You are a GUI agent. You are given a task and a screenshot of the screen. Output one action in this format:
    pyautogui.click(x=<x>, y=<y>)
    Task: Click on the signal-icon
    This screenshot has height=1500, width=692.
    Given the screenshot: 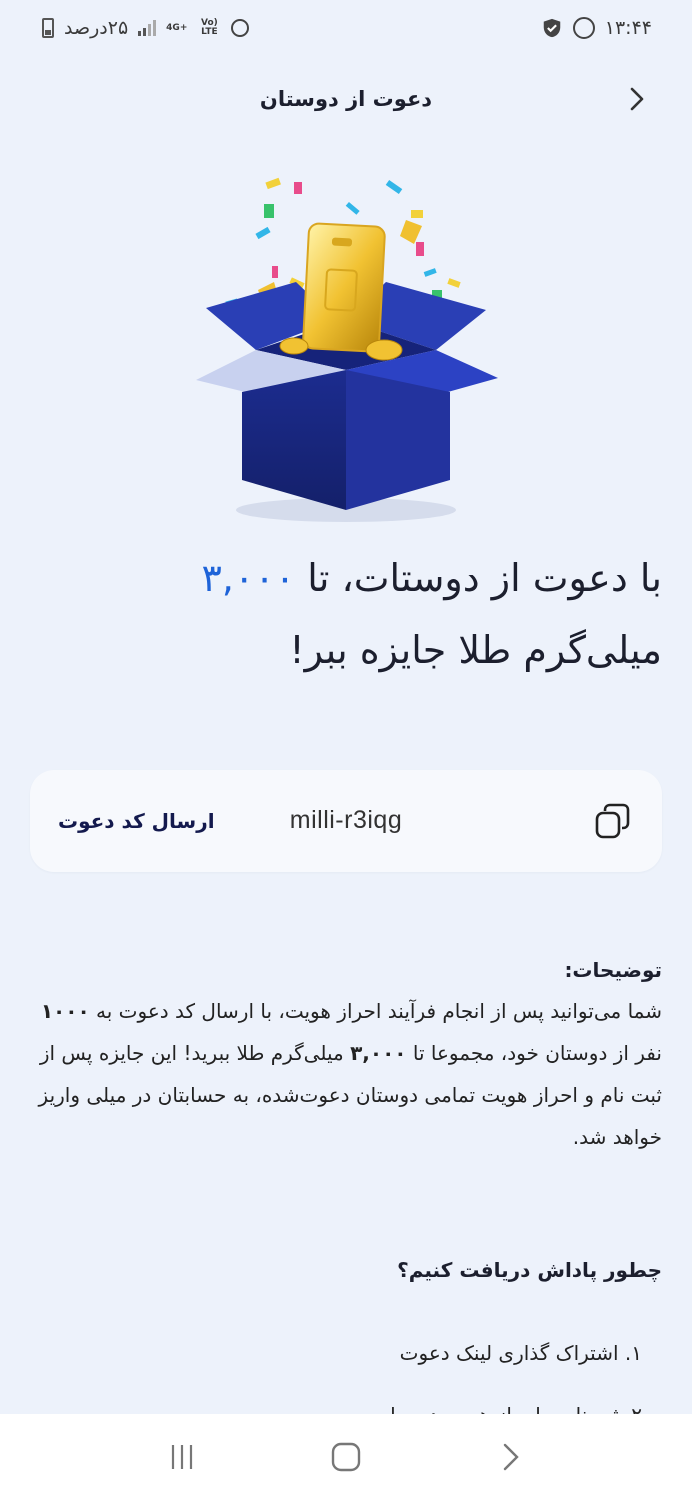 What is the action you would take?
    pyautogui.click(x=147, y=28)
    